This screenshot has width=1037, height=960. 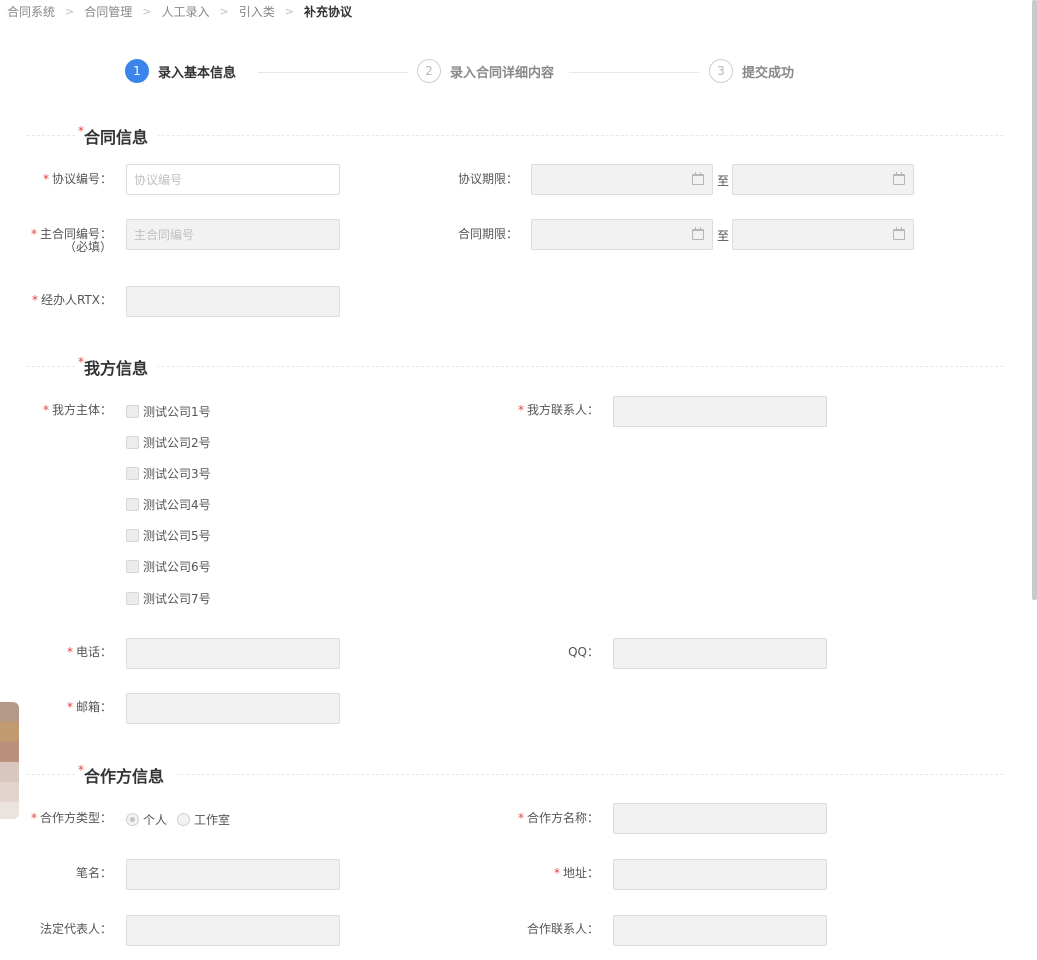 I want to click on partner-type-radio-group: 个人 工作室, so click(x=183, y=819).